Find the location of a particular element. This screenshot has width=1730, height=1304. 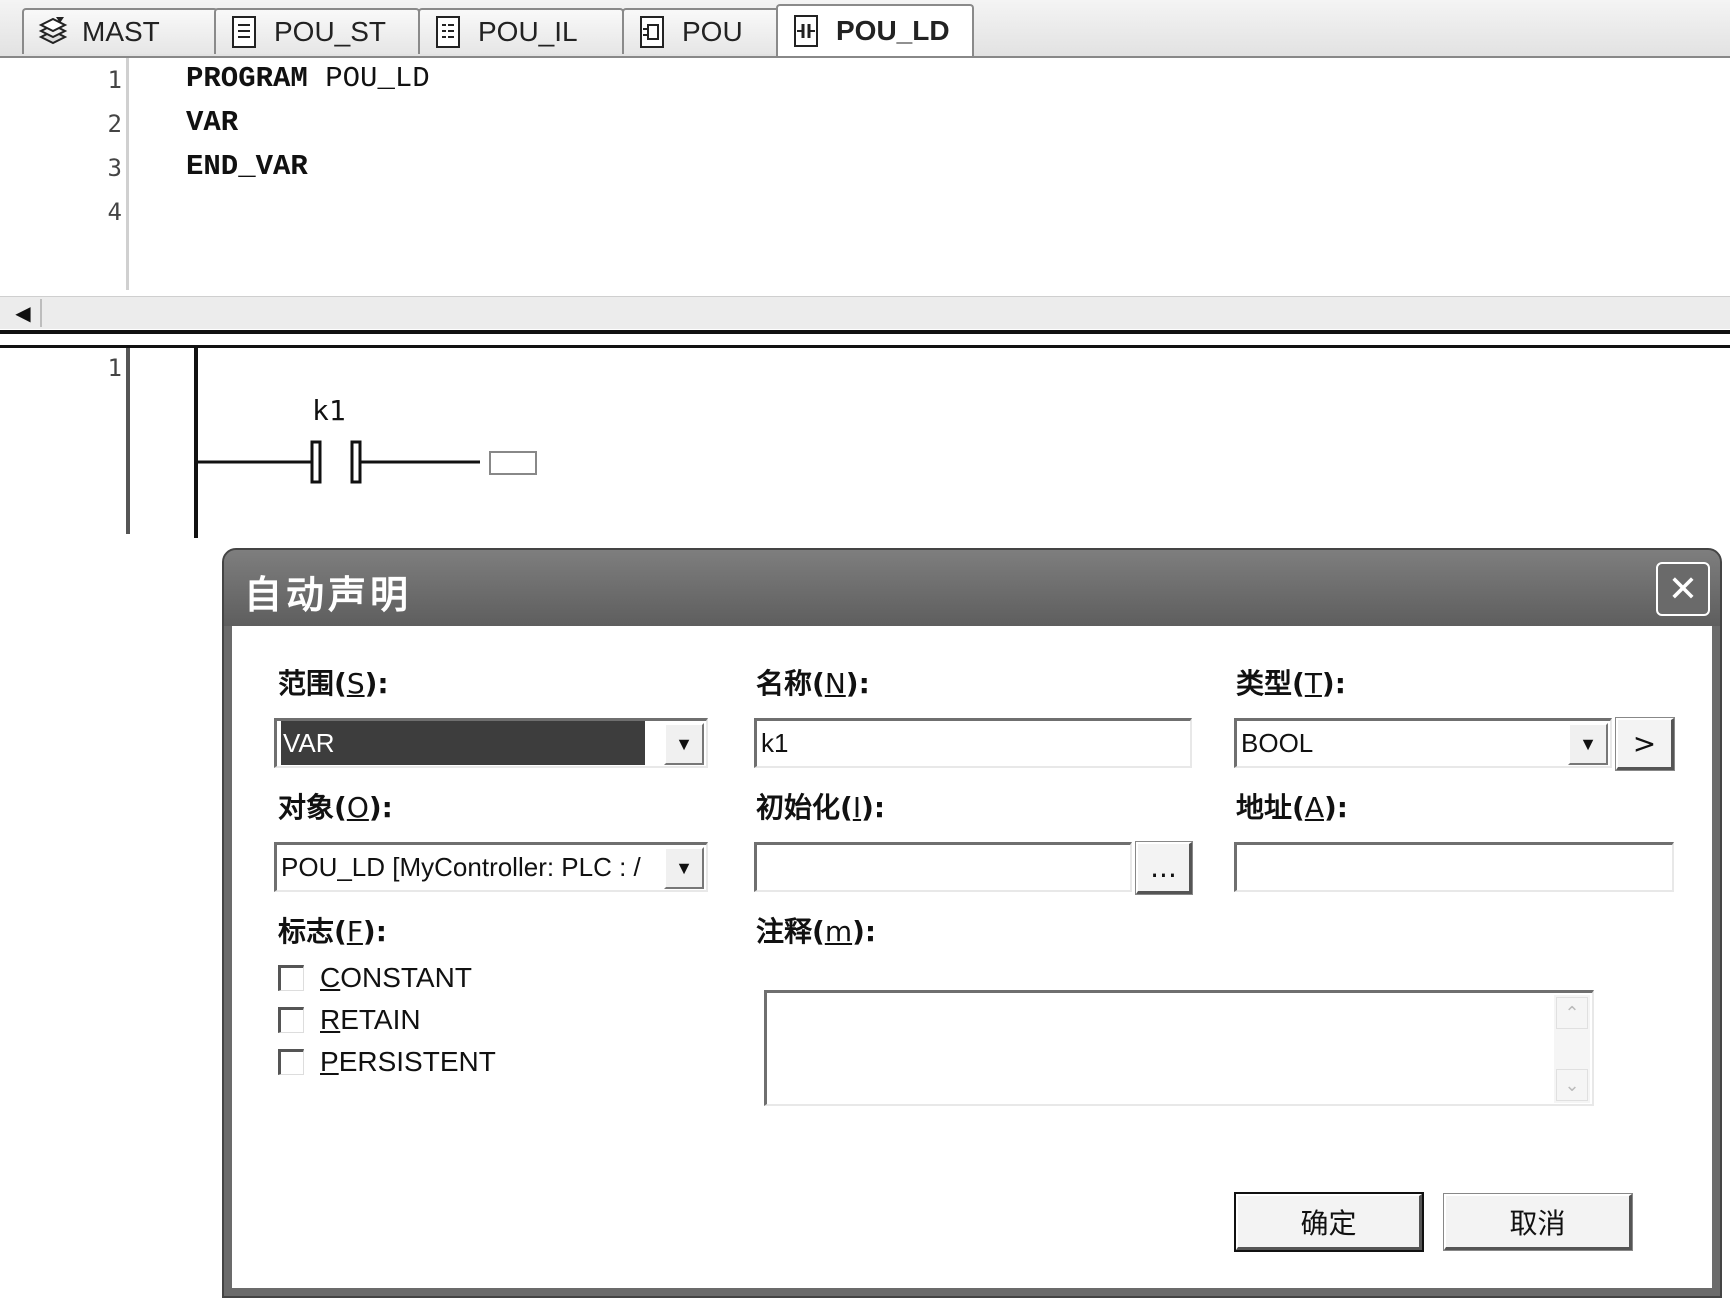

editor-tab-bar: MAST POU_ST POU_IL POU POU_LD is located at coordinates (865, 29).